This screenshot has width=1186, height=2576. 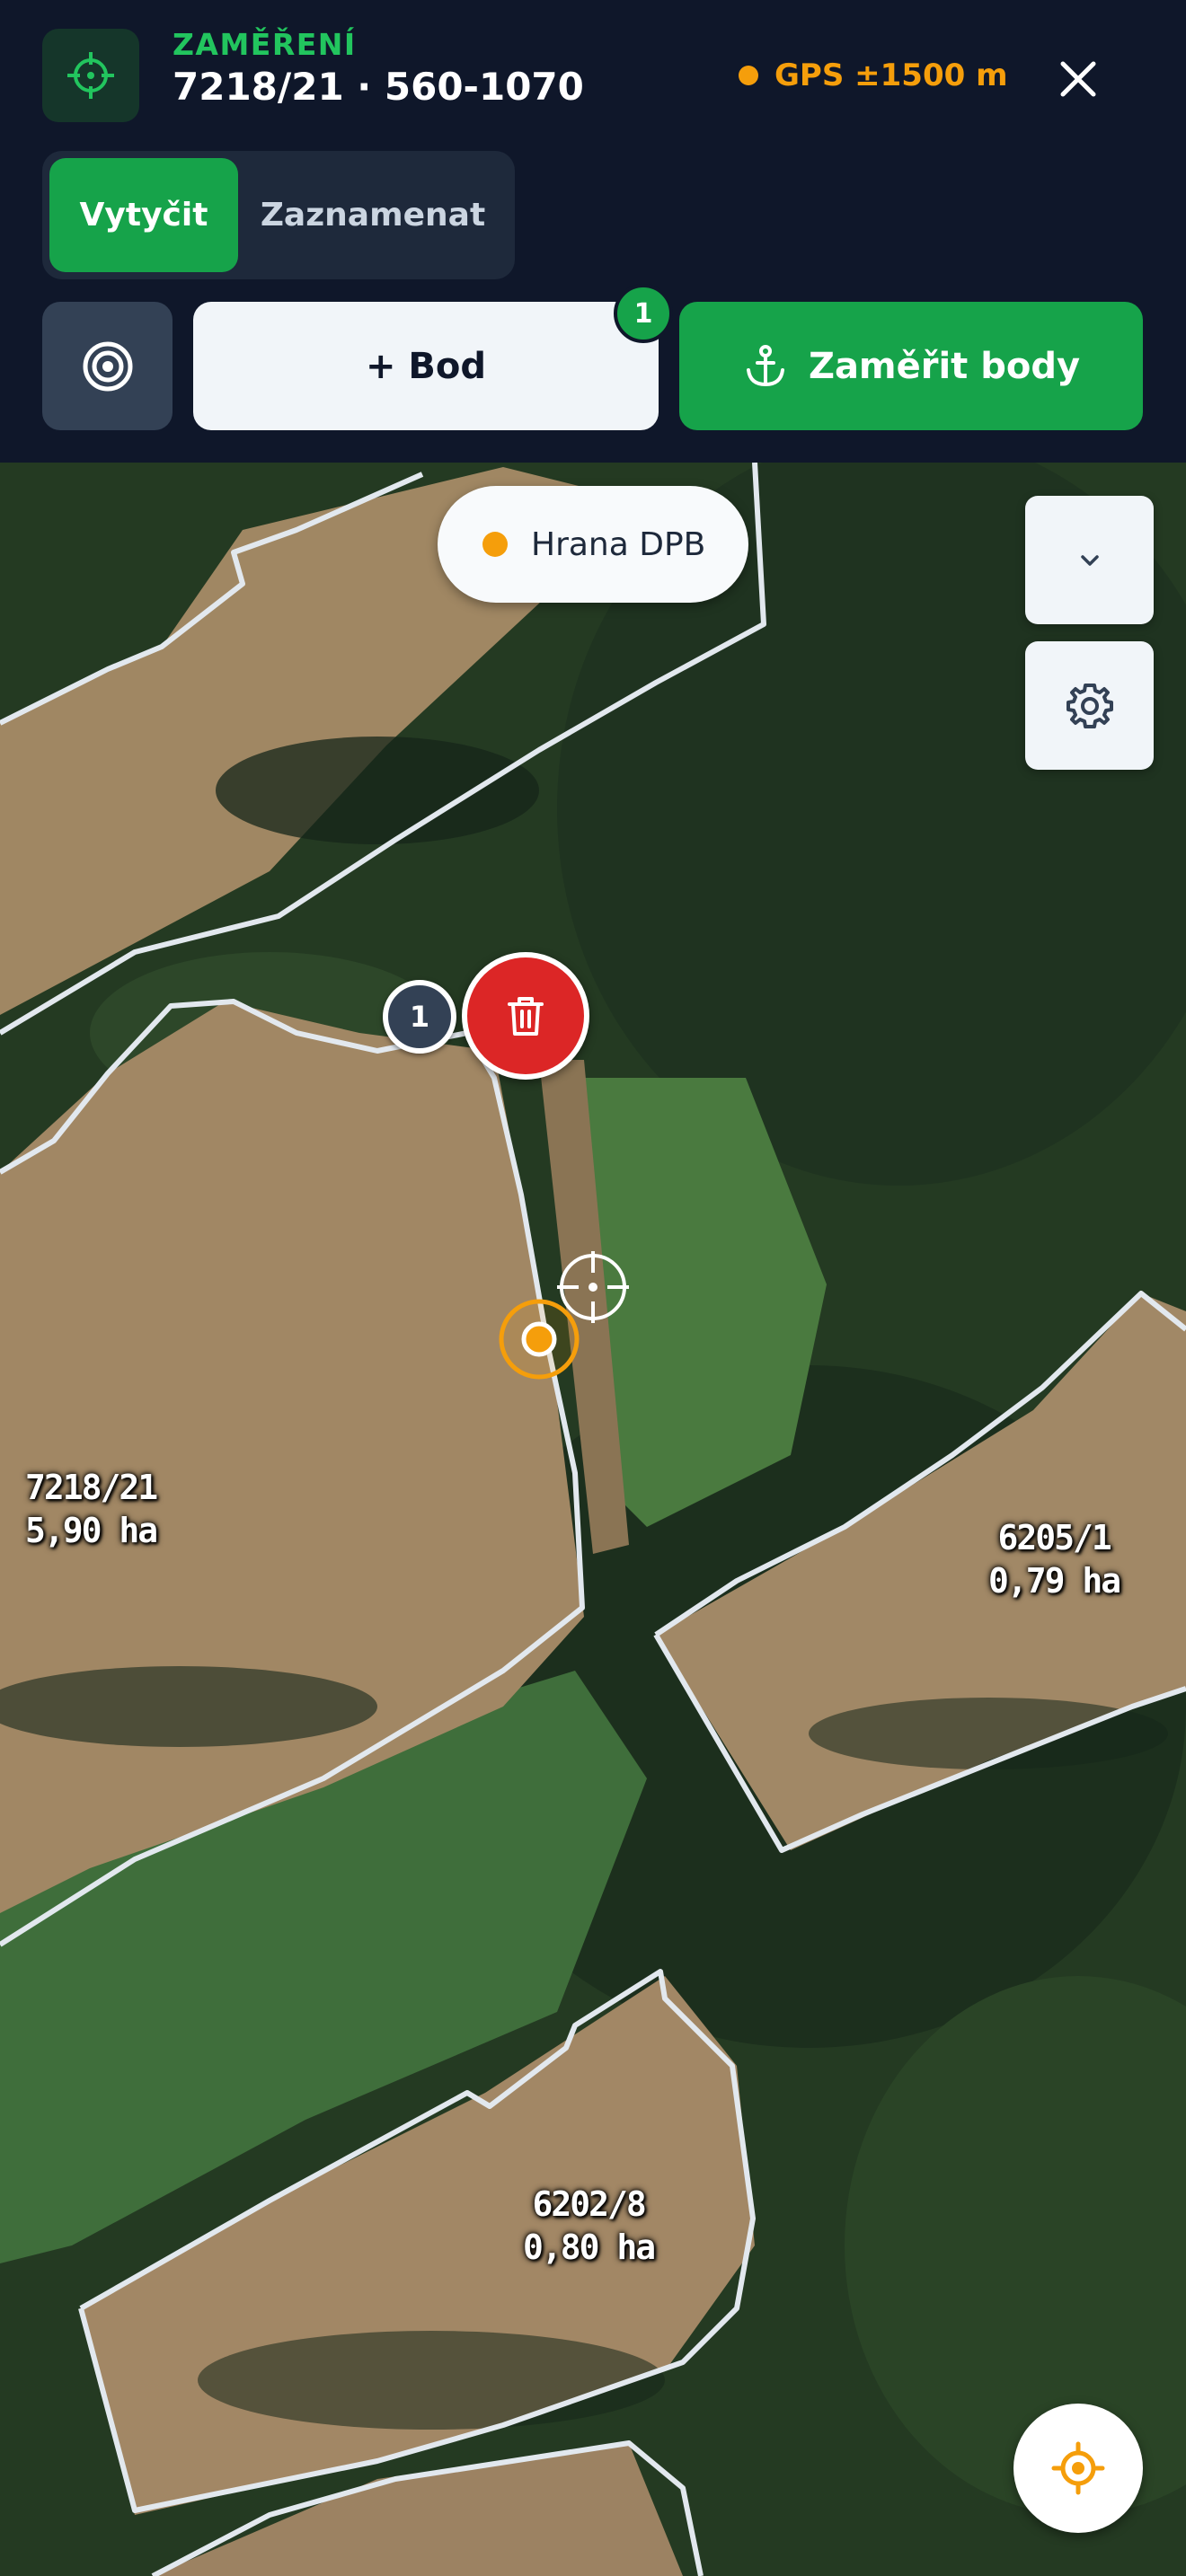 I want to click on point-marker: 1, so click(x=419, y=1017).